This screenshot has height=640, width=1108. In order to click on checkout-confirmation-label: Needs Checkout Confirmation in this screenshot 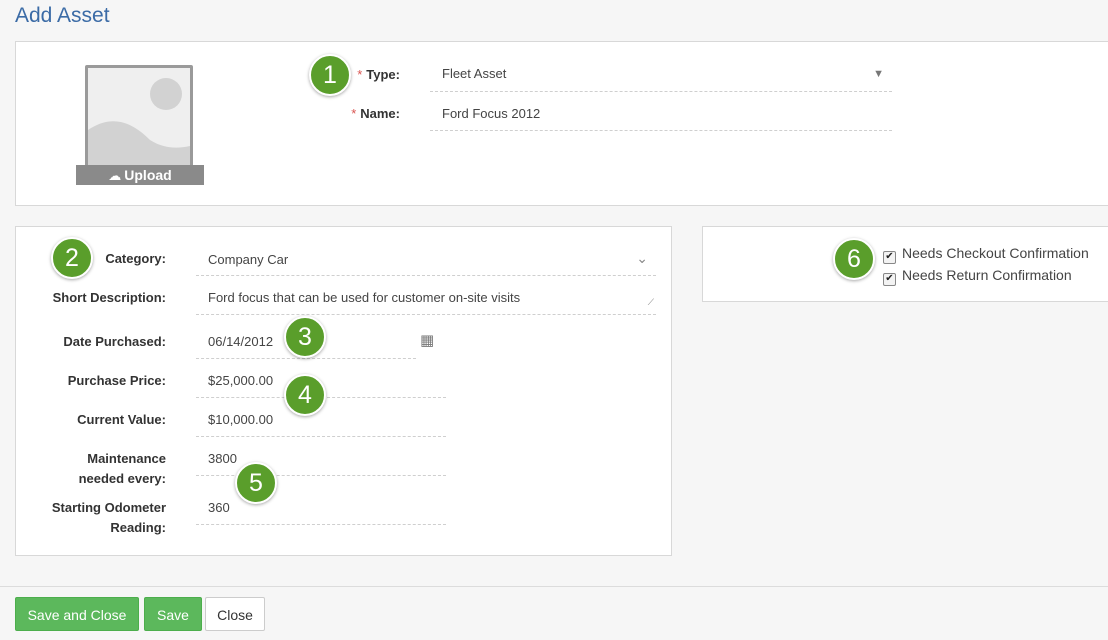, I will do `click(995, 253)`.